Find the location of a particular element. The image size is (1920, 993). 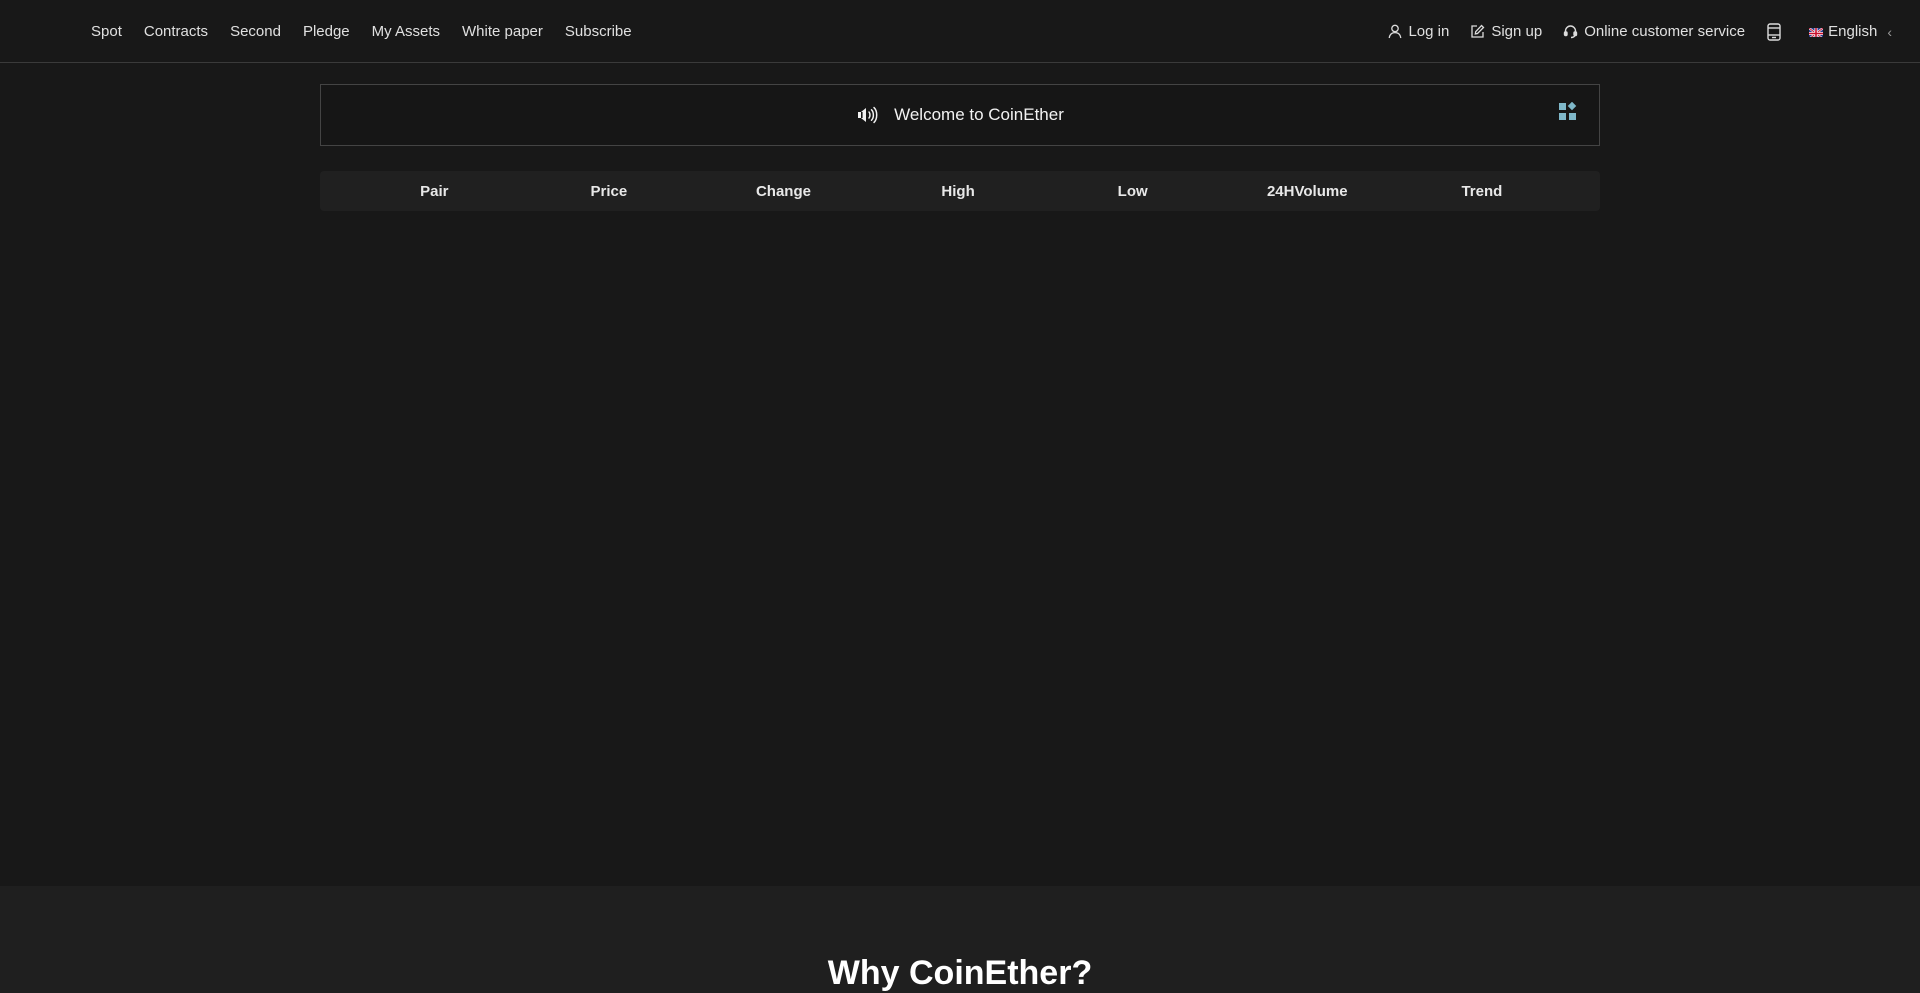

edit-icon is located at coordinates (1478, 31).